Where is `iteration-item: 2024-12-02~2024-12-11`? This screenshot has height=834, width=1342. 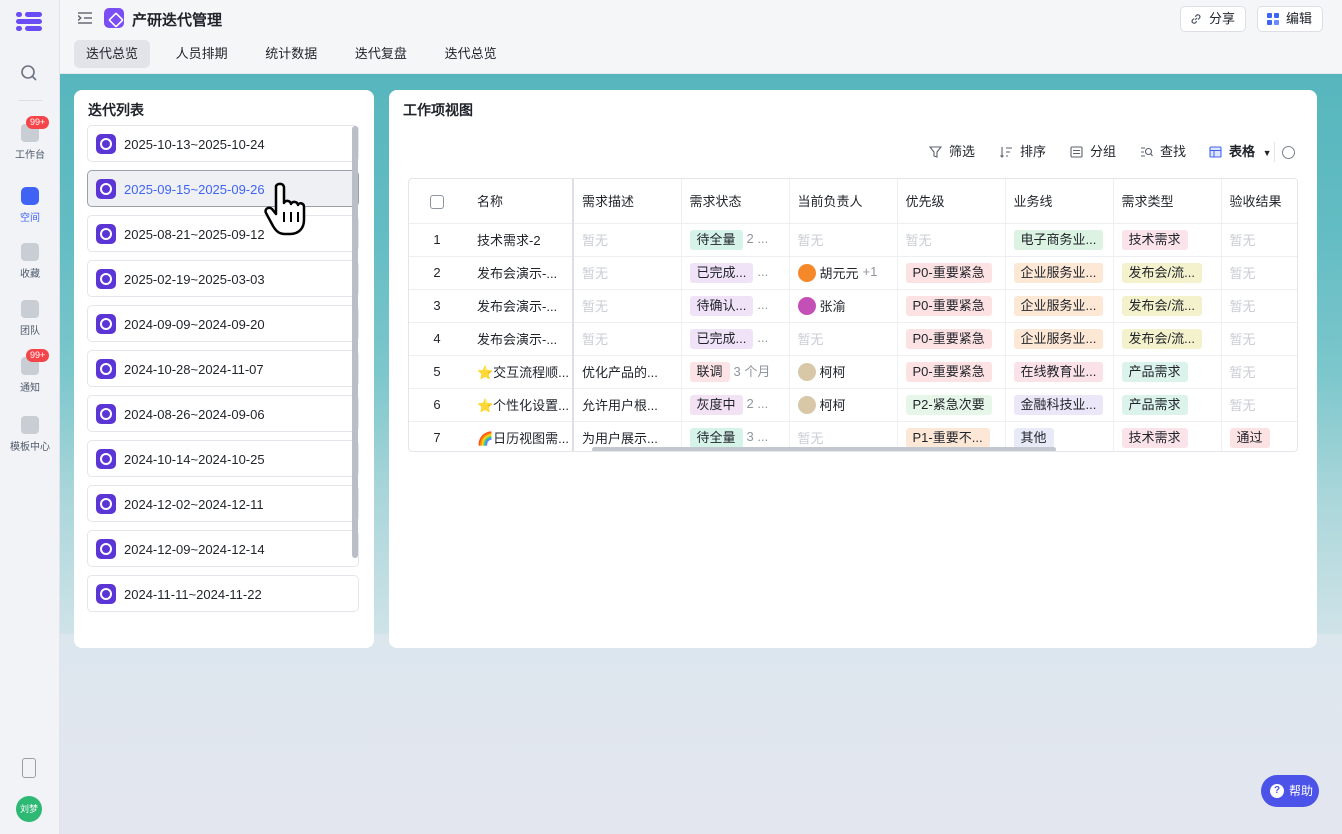
iteration-item: 2024-12-02~2024-12-11 is located at coordinates (223, 503).